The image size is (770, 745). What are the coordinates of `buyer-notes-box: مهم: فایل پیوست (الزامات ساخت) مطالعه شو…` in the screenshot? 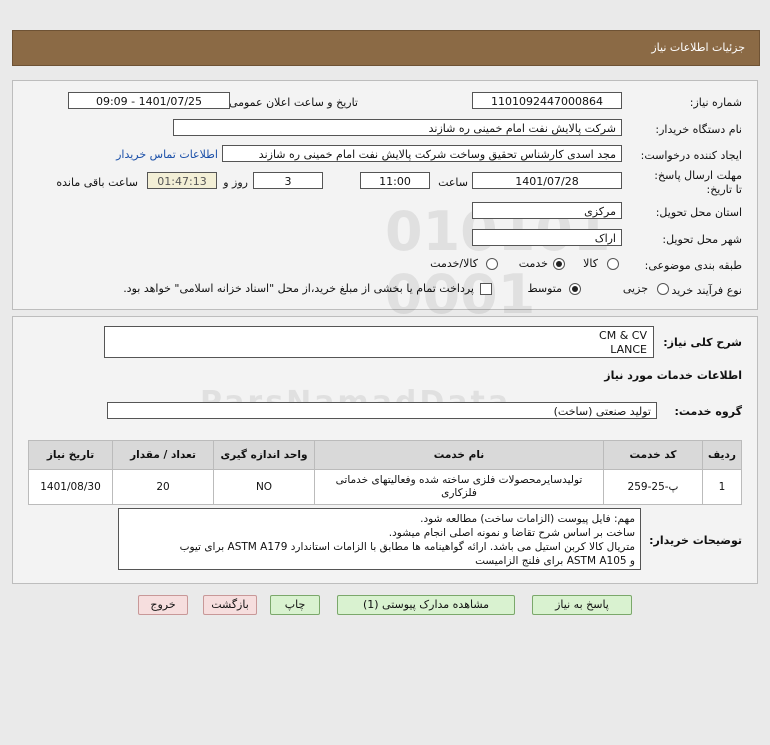 It's located at (379, 539).